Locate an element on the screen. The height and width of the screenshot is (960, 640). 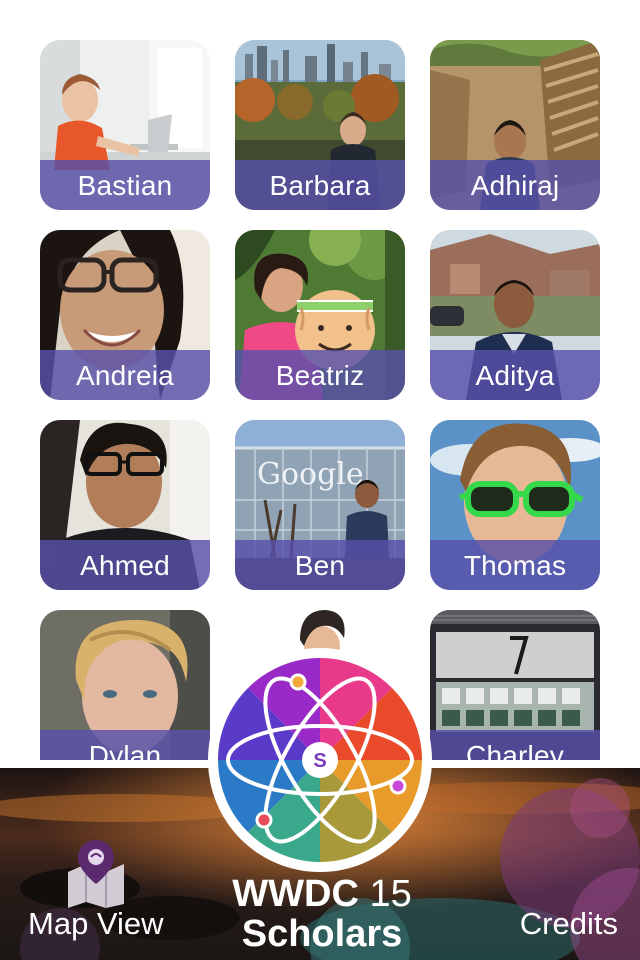
map-view-button: Map View is located at coordinates (99, 893).